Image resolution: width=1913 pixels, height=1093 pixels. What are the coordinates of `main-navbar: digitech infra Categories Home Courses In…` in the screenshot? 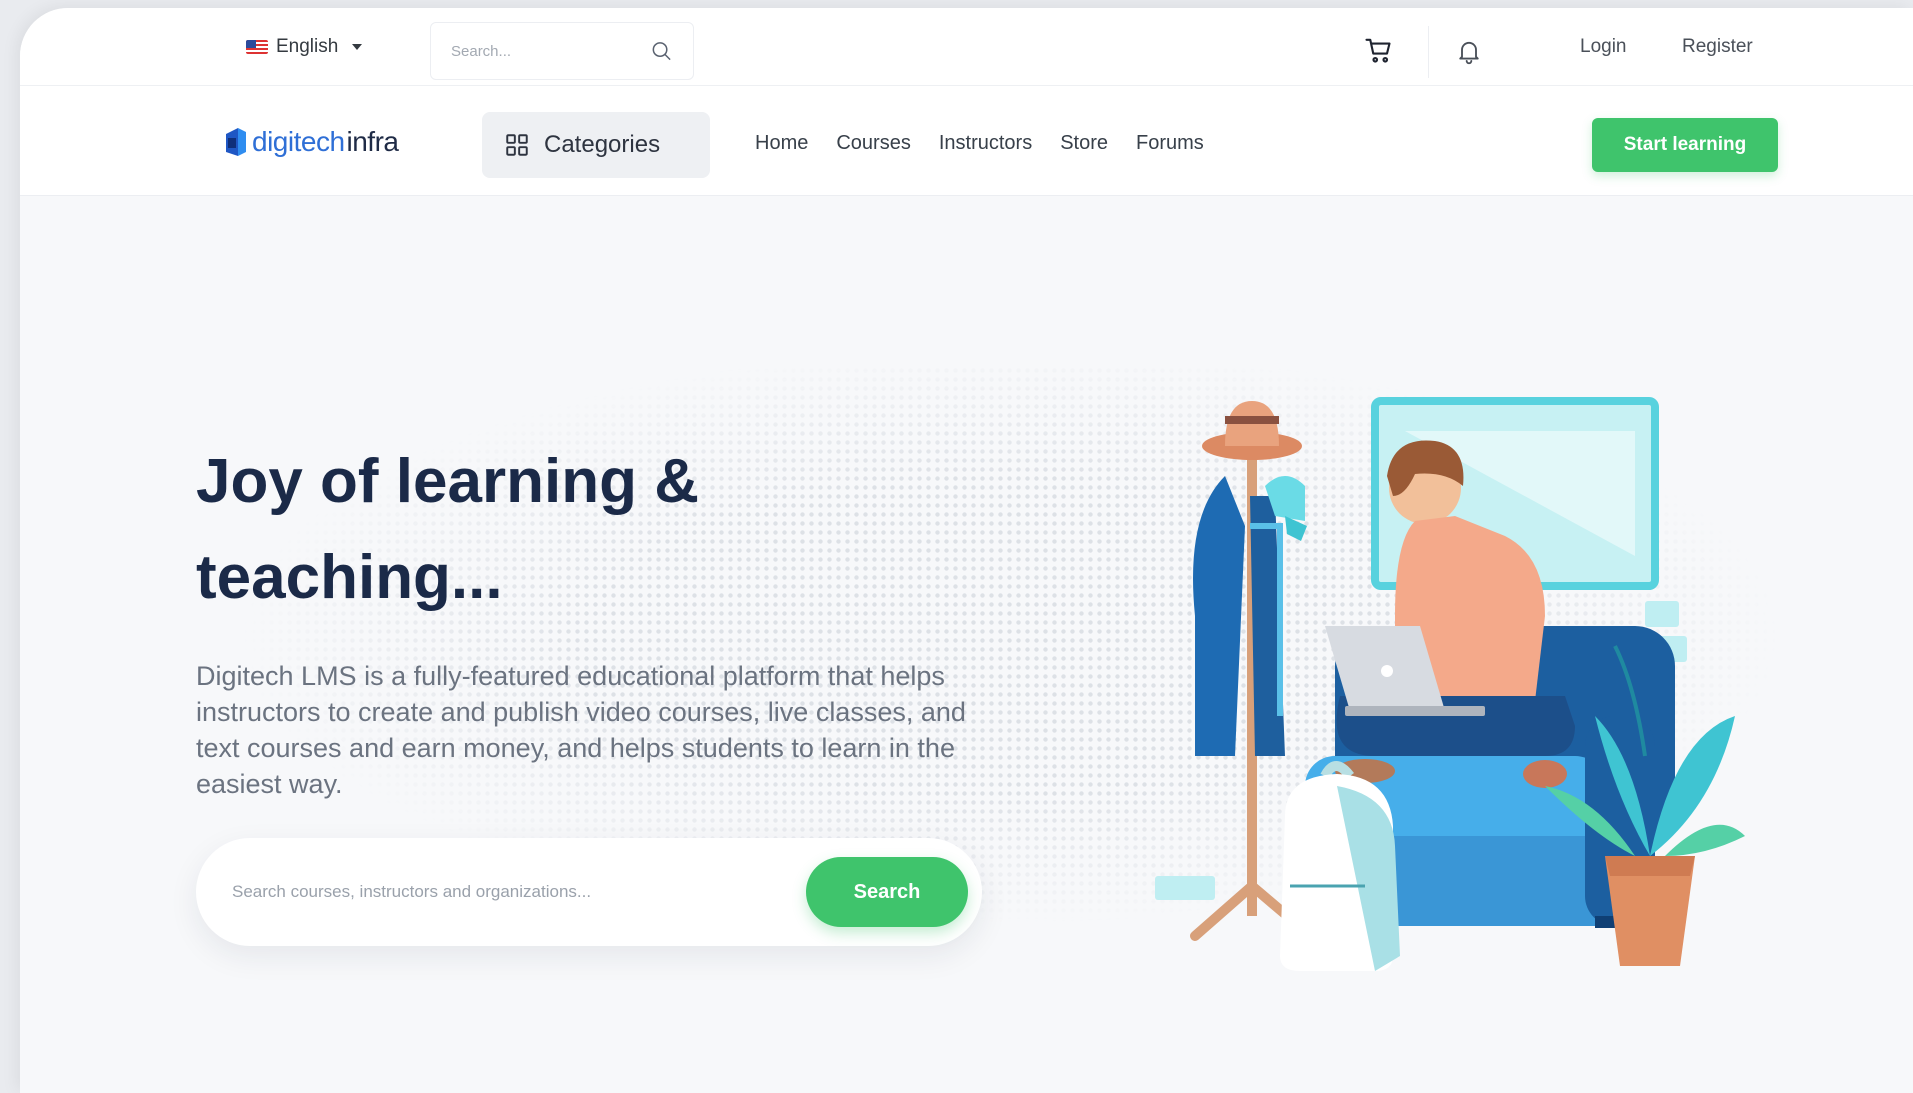 It's located at (966, 141).